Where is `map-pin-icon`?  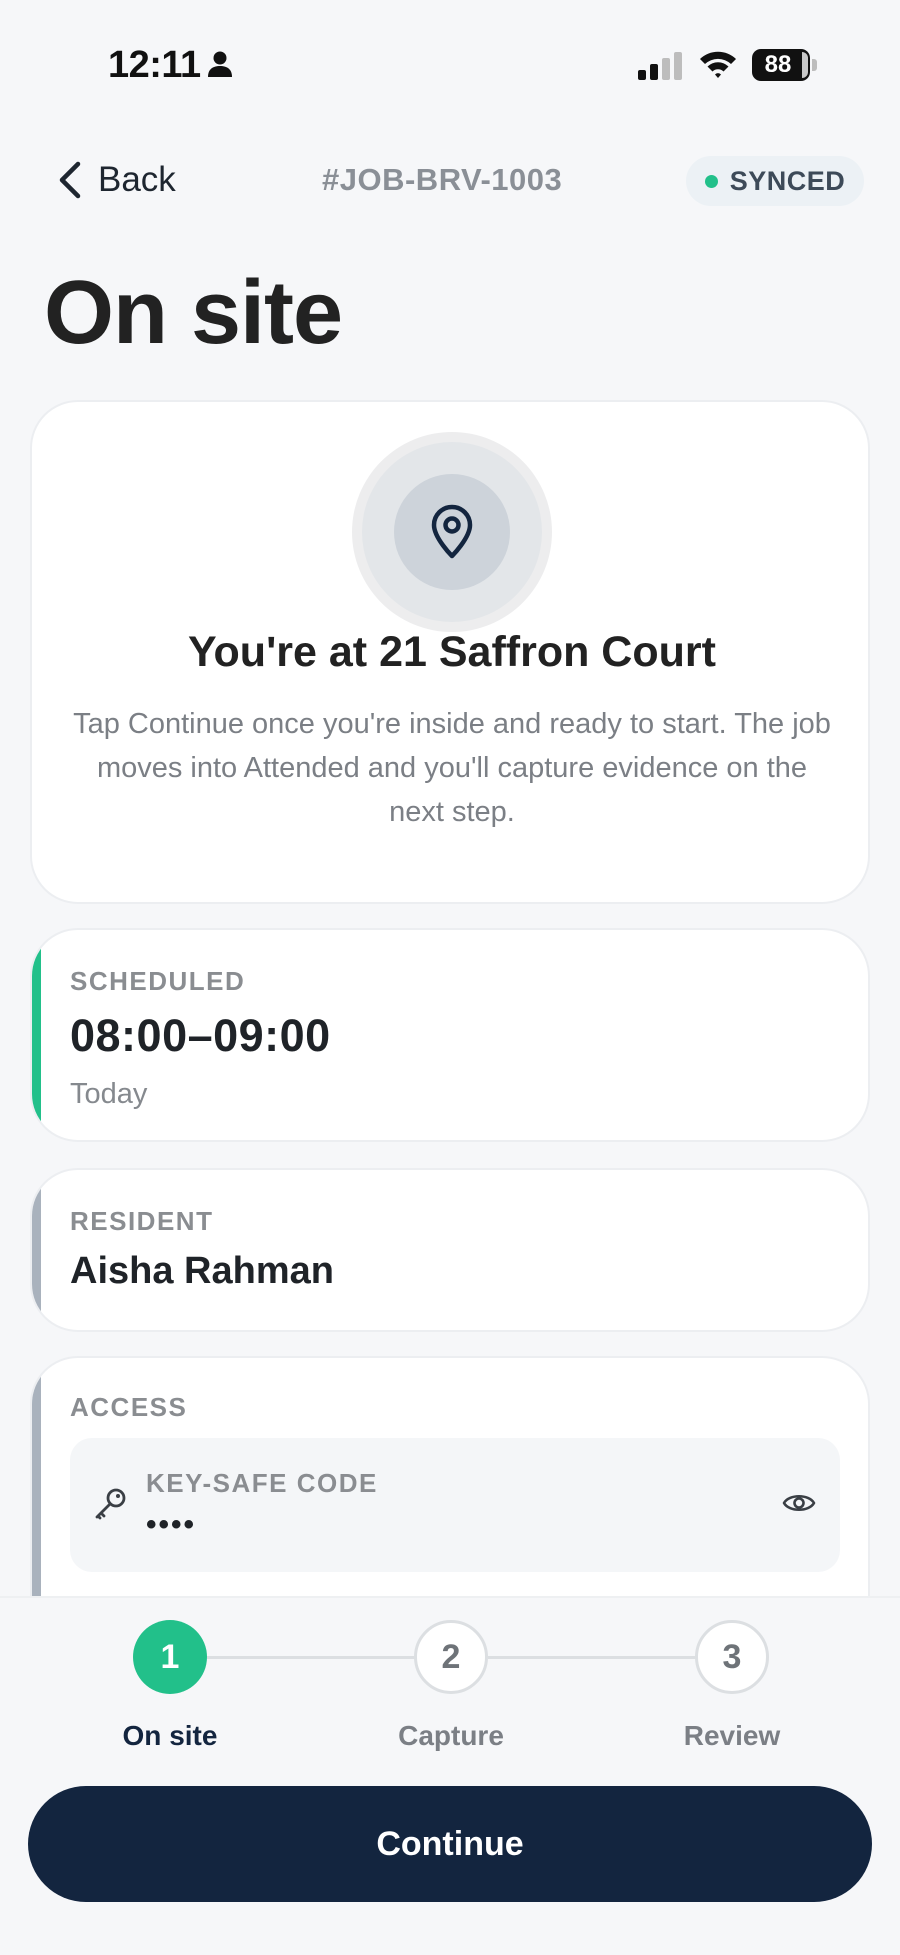 map-pin-icon is located at coordinates (452, 531).